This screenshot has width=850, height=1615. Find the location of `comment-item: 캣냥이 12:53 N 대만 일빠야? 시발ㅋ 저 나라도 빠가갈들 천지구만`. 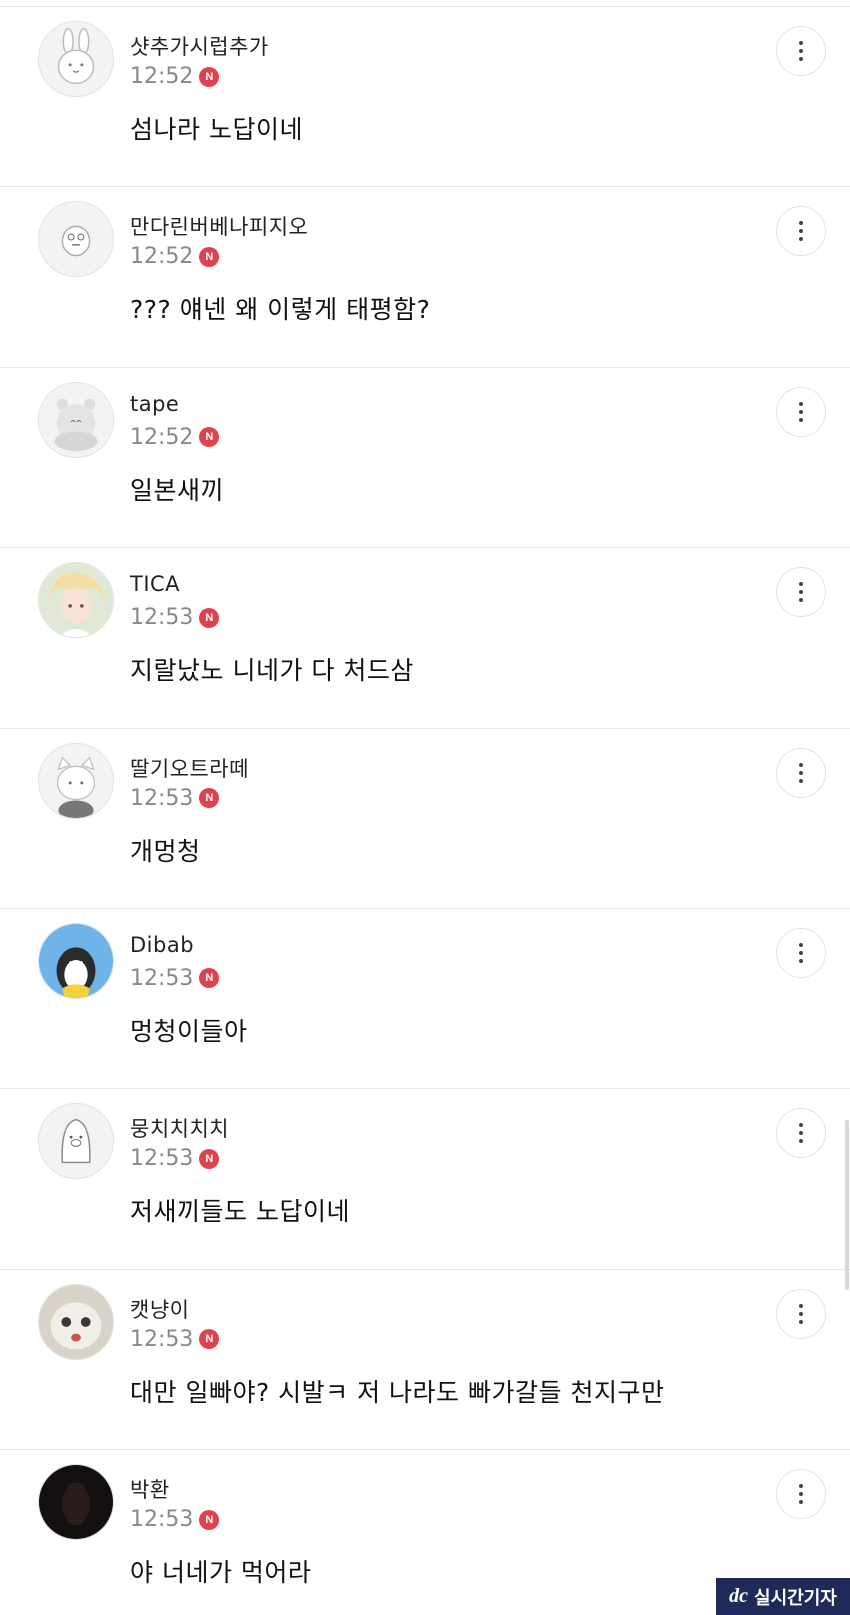

comment-item: 캣냥이 12:53 N 대만 일빠야? 시발ㅋ 저 나라도 빠가갈들 천지구만 is located at coordinates (425, 1360).